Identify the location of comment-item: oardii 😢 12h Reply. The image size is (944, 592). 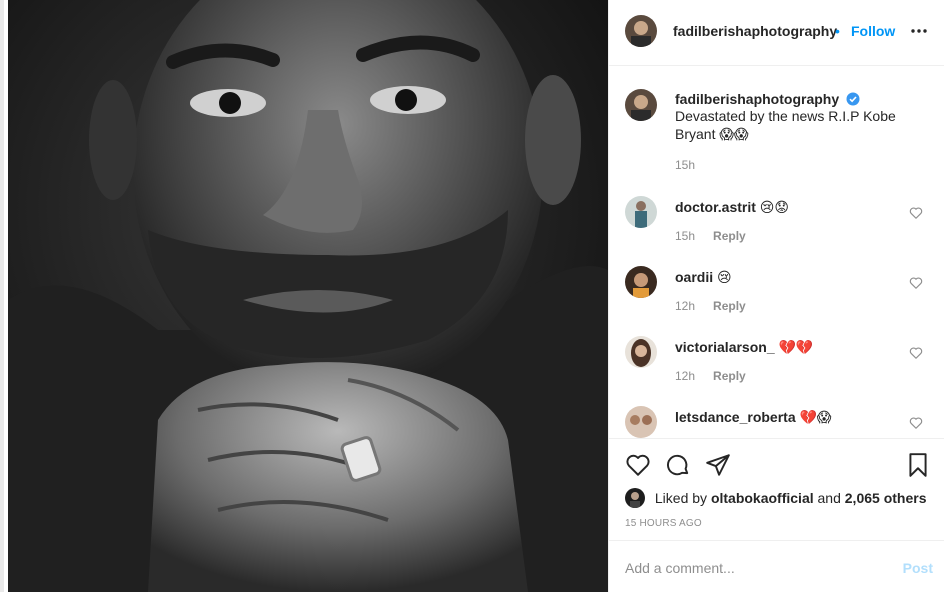
(776, 296).